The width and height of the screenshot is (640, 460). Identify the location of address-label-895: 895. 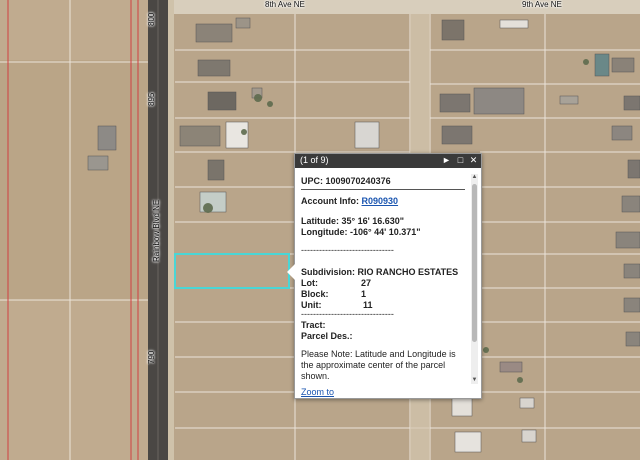
(151, 99).